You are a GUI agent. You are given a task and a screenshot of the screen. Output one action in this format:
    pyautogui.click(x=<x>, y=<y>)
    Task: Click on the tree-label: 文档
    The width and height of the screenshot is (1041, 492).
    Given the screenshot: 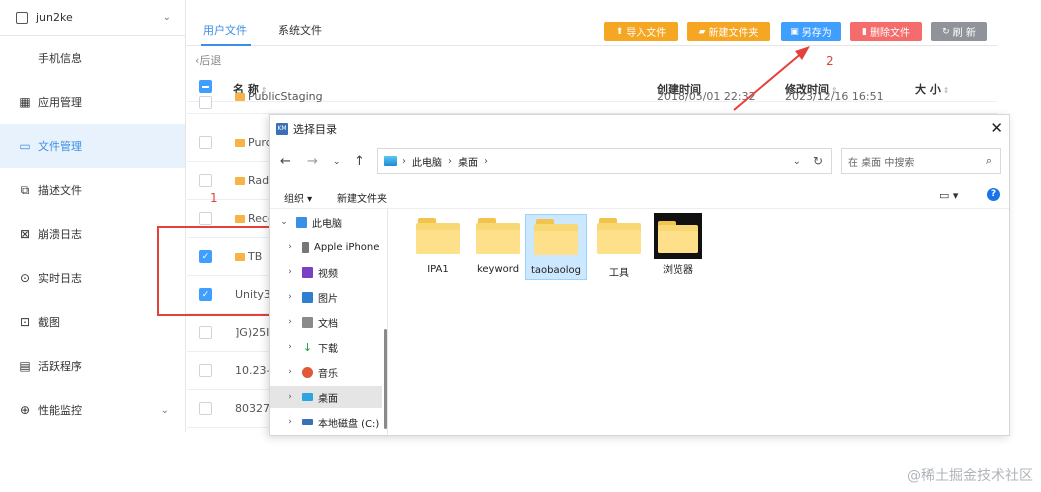 What is the action you would take?
    pyautogui.click(x=328, y=324)
    